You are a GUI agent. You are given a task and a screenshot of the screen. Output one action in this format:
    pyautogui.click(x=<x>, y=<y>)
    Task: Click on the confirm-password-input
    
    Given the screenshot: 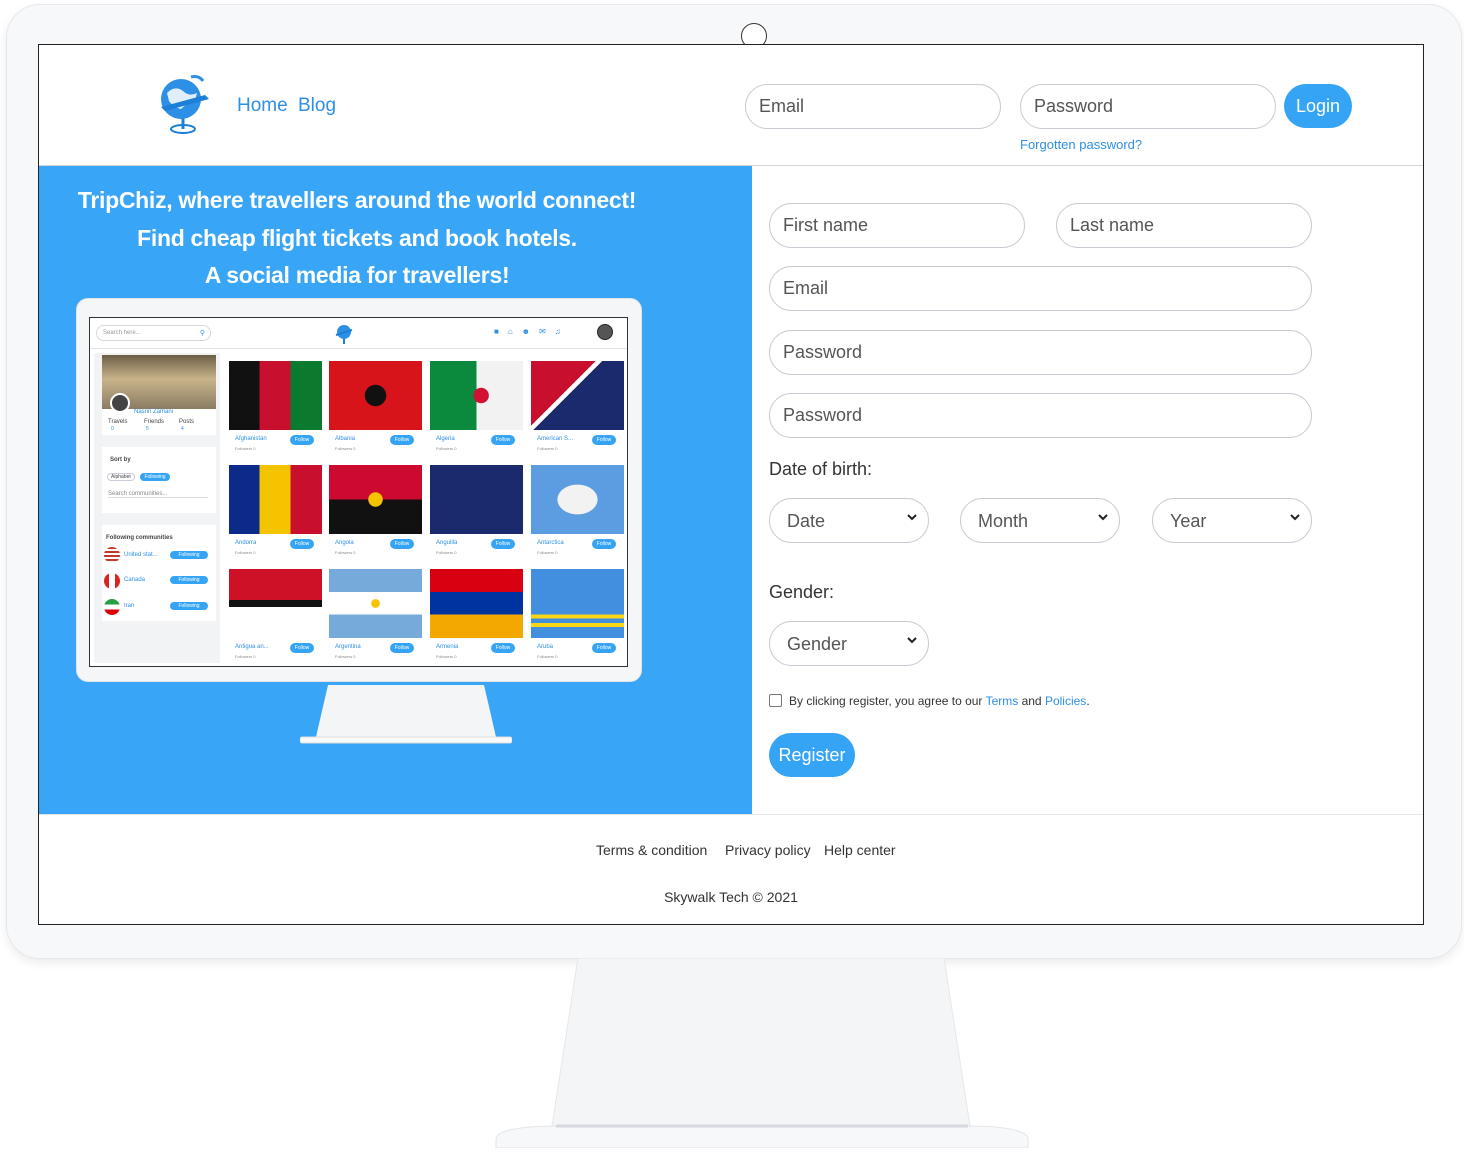 What is the action you would take?
    pyautogui.click(x=1040, y=415)
    